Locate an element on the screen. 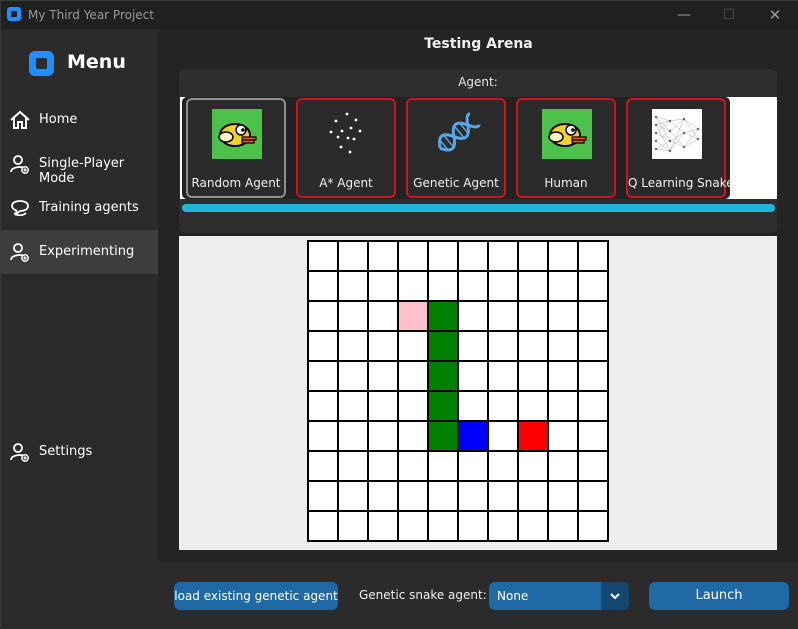 This screenshot has width=798, height=629. food-cell is located at coordinates (533, 436).